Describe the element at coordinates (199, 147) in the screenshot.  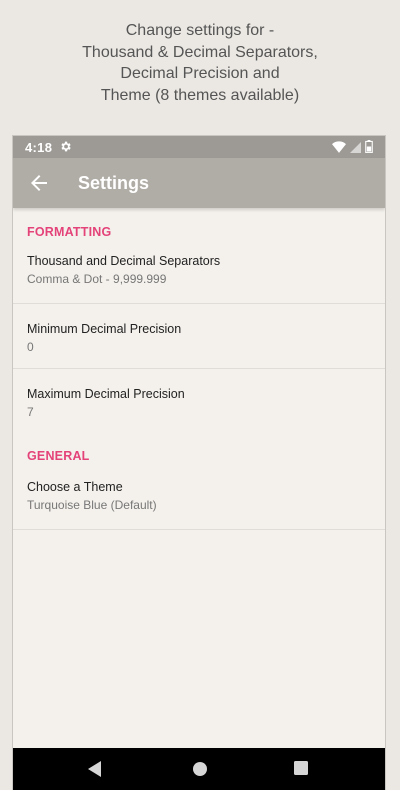
I see `status-bar: 4:18` at that location.